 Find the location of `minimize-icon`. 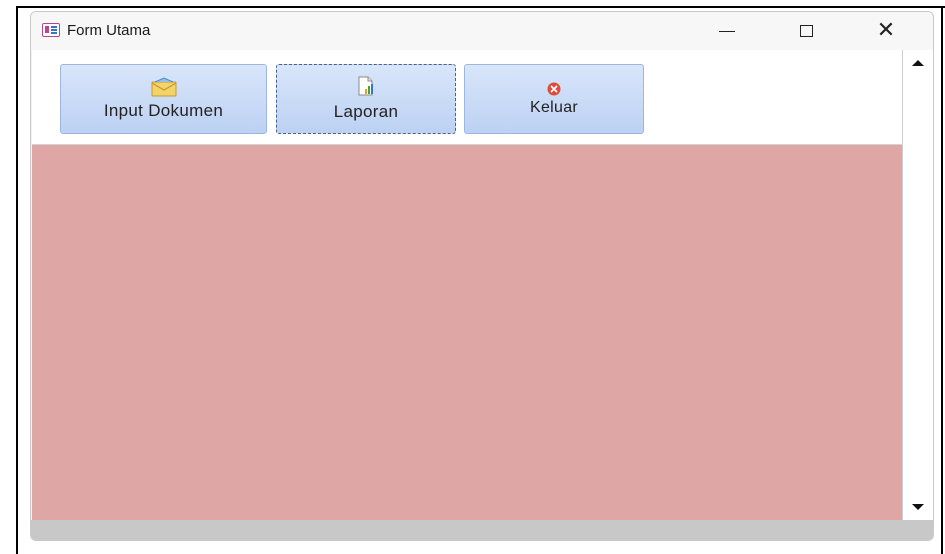

minimize-icon is located at coordinates (727, 31).